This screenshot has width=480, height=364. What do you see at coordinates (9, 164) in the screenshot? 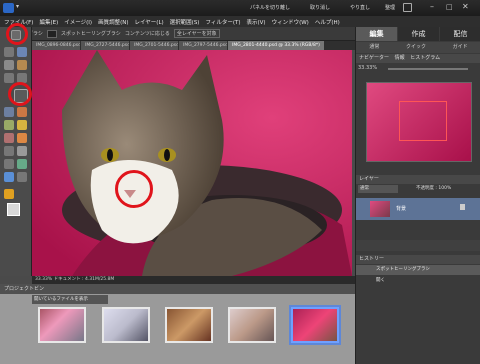
I see `blur-tool-icon` at bounding box center [9, 164].